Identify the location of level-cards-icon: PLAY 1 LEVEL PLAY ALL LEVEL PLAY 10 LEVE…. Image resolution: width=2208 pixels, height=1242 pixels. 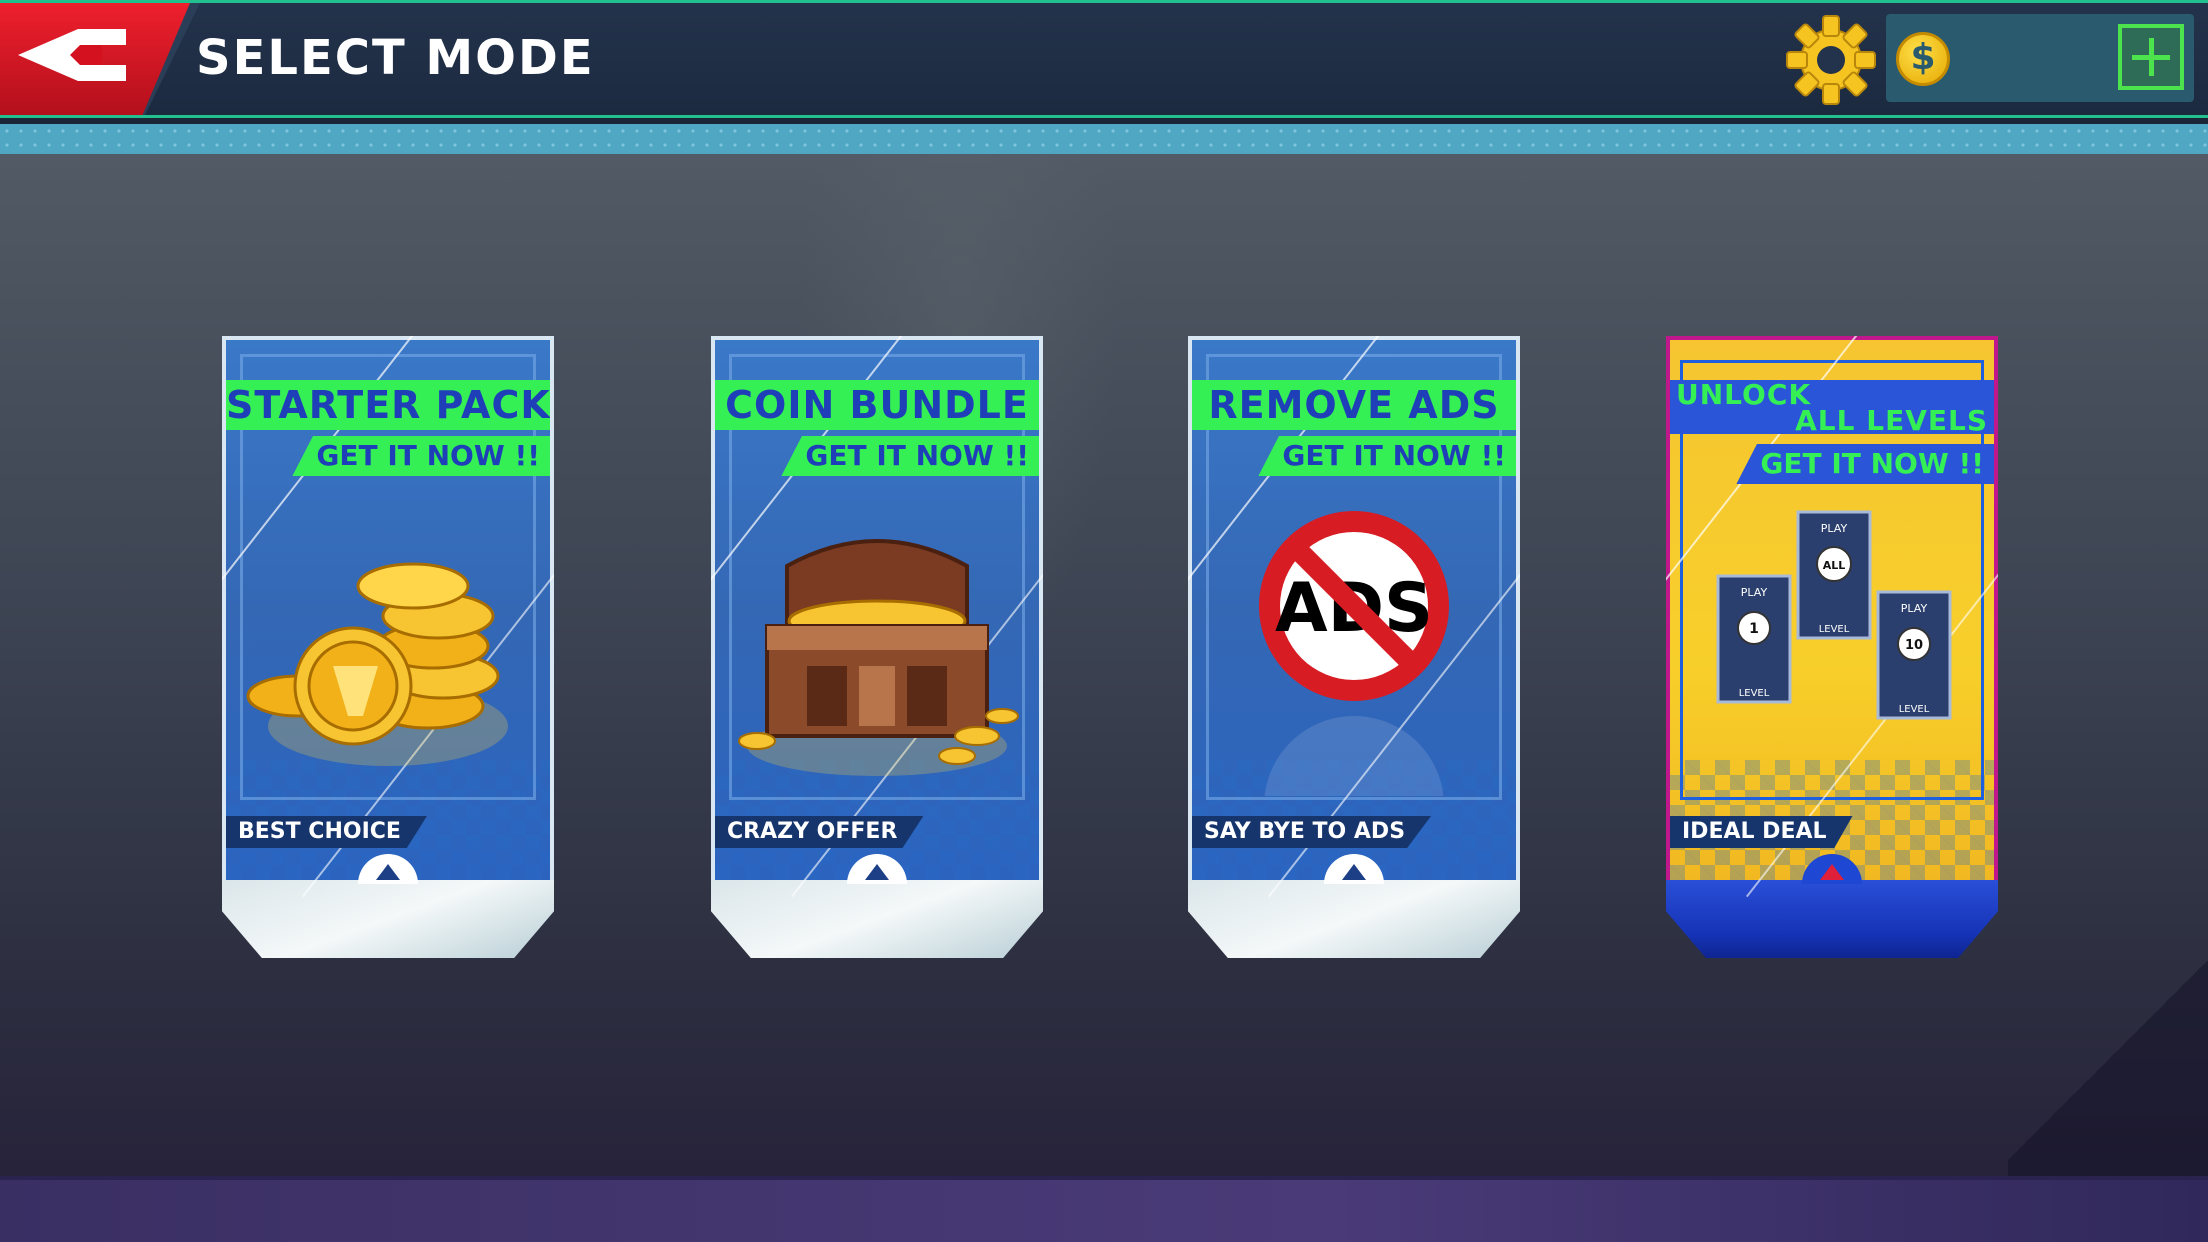
(1834, 615).